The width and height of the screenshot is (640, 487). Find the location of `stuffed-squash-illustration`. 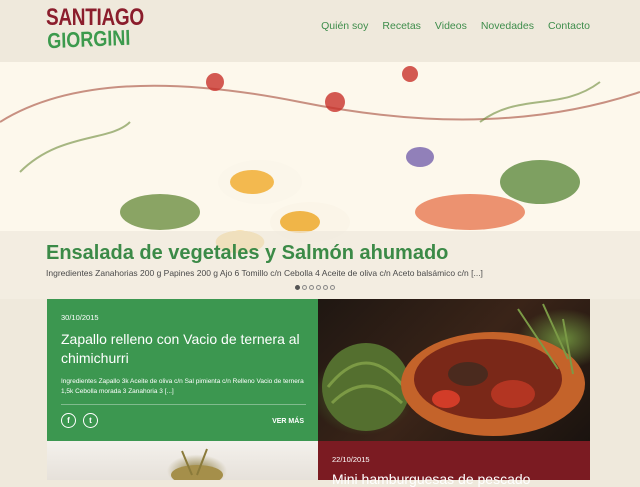

stuffed-squash-illustration is located at coordinates (453, 369).